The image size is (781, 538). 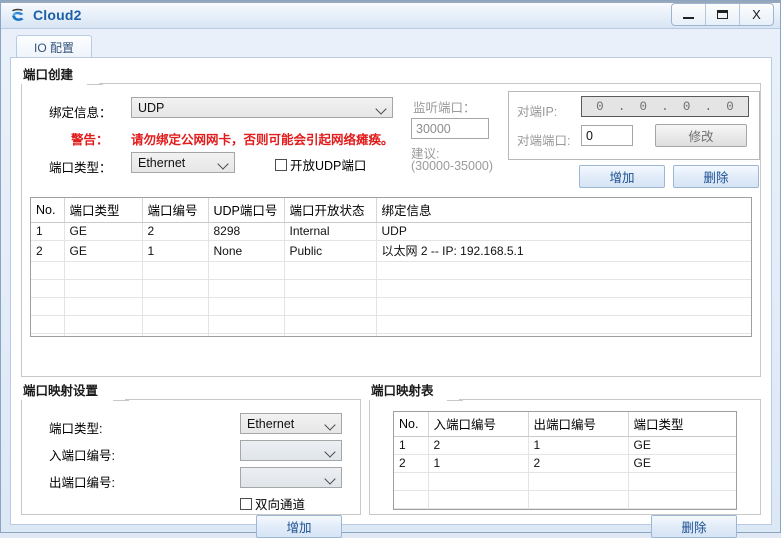 I want to click on map-in-port-label: 入端口编号:, so click(x=82, y=456).